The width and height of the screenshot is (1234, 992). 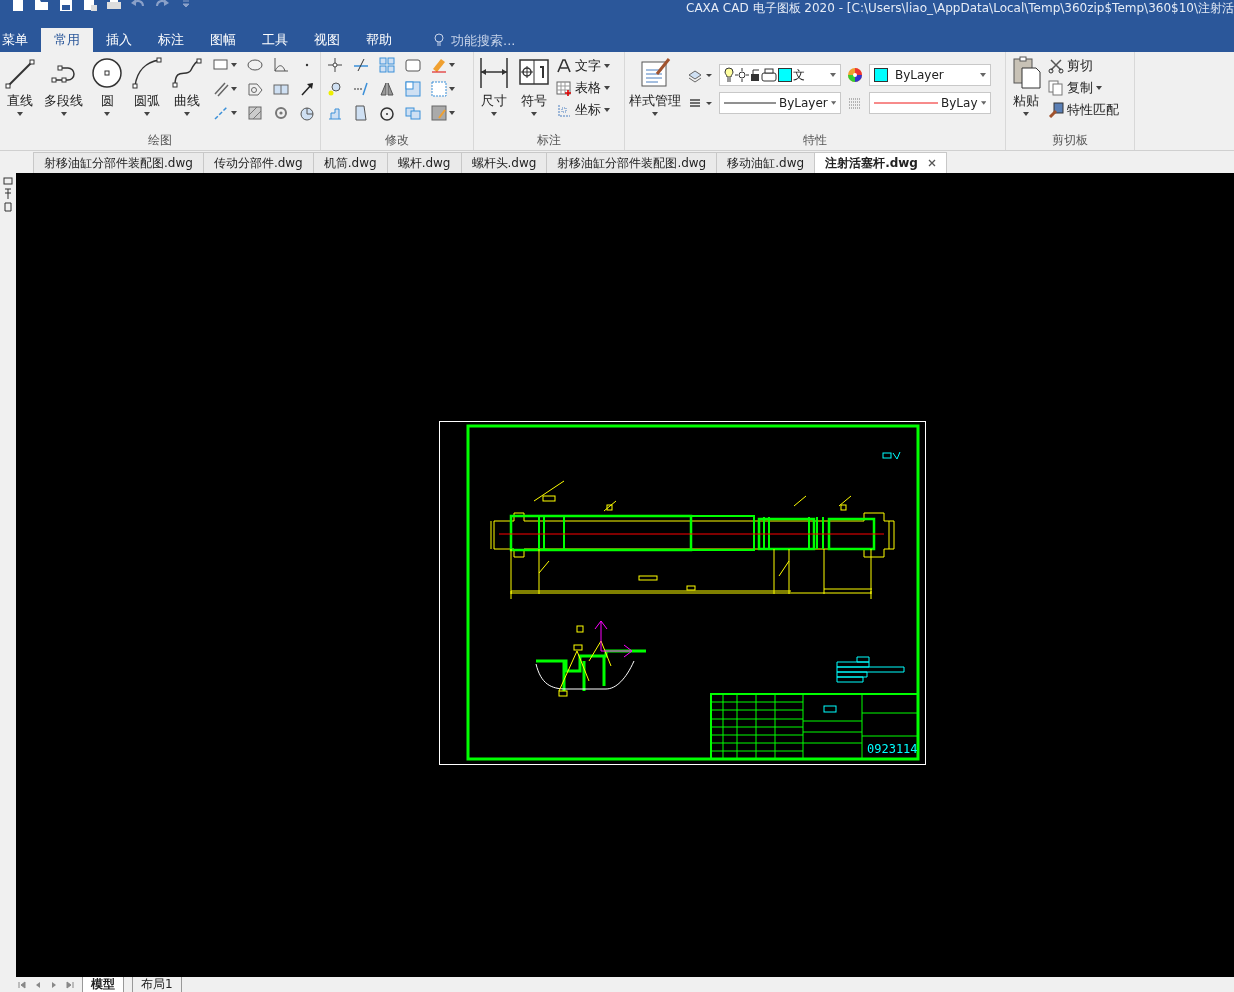 I want to click on color-wheel-icon, so click(x=855, y=75).